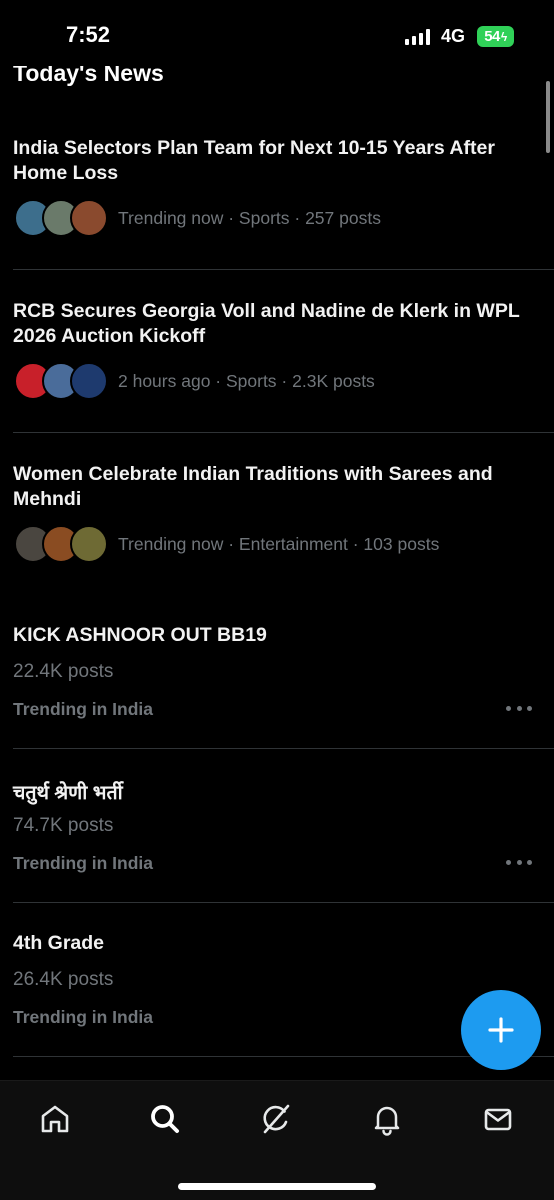 Image resolution: width=554 pixels, height=1200 pixels. What do you see at coordinates (503, 36) in the screenshot?
I see `charging-icon: ϟ` at bounding box center [503, 36].